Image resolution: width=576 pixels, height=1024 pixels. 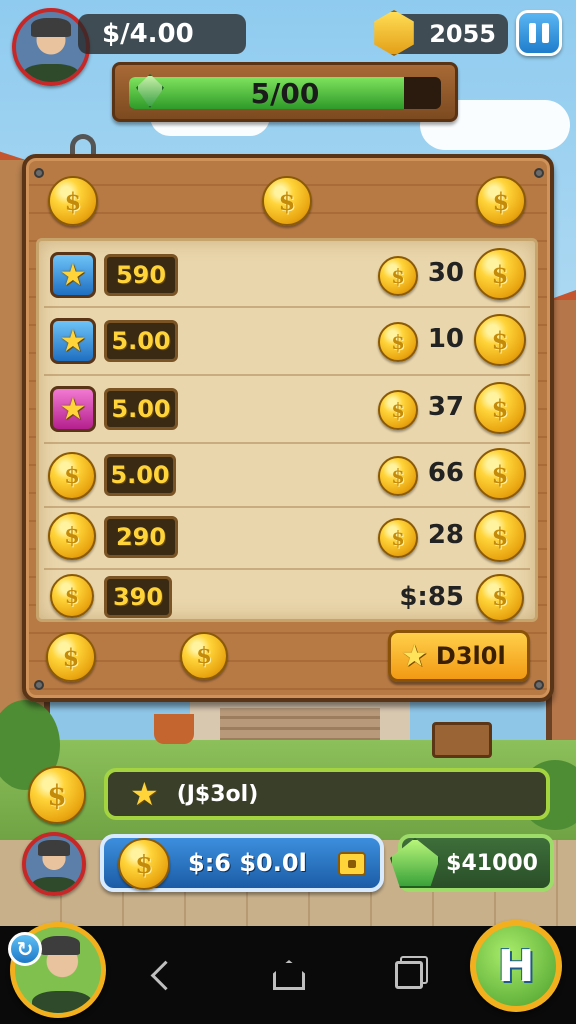 What do you see at coordinates (462, 34) in the screenshot?
I see `gem-value: 2055` at bounding box center [462, 34].